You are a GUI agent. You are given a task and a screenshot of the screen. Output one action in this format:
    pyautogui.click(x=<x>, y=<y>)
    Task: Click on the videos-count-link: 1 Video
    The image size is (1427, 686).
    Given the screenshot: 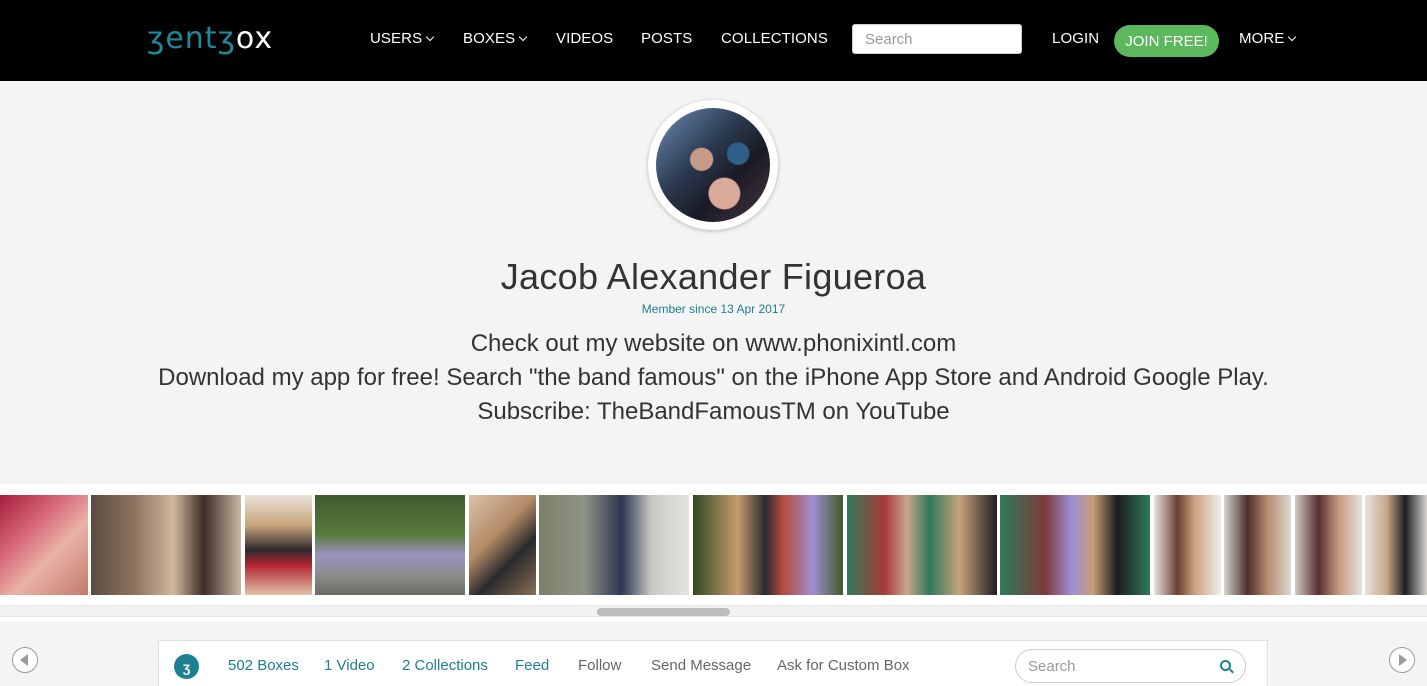 What is the action you would take?
    pyautogui.click(x=349, y=665)
    